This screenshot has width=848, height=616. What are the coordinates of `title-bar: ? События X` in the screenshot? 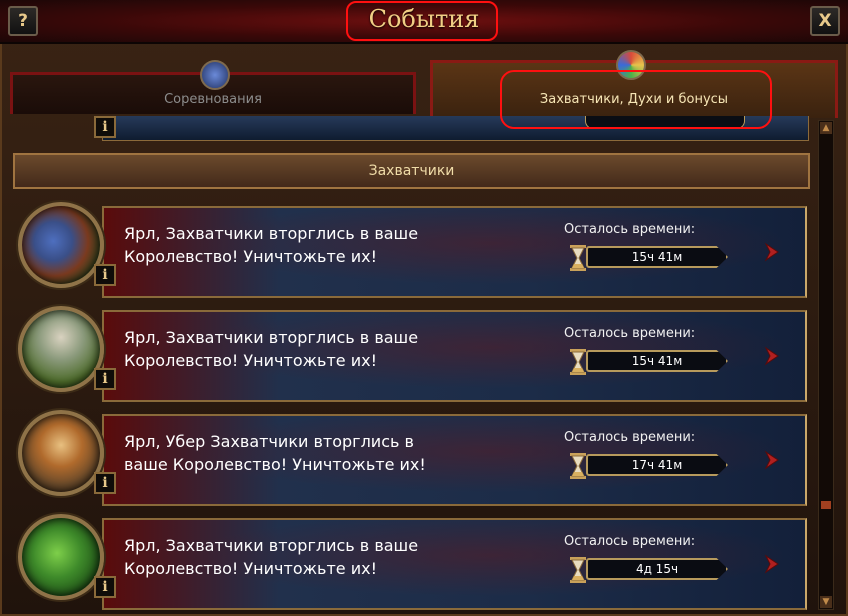 It's located at (424, 22).